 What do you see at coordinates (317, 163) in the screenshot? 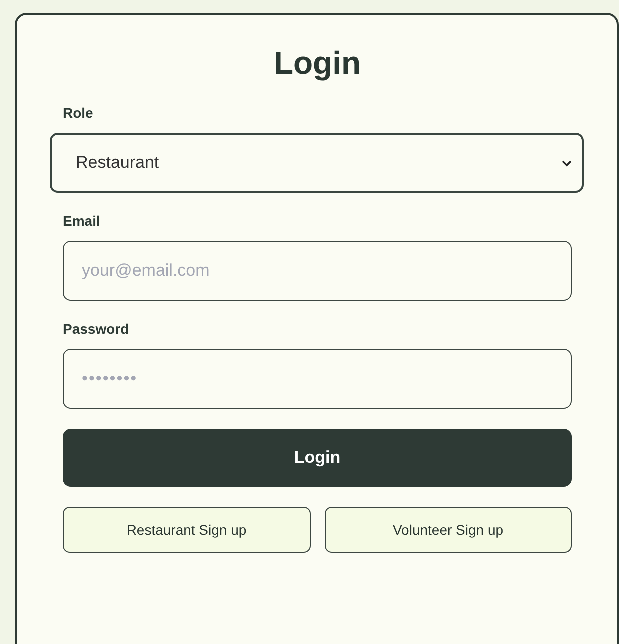
I see `role-dropdown: Restaurant` at bounding box center [317, 163].